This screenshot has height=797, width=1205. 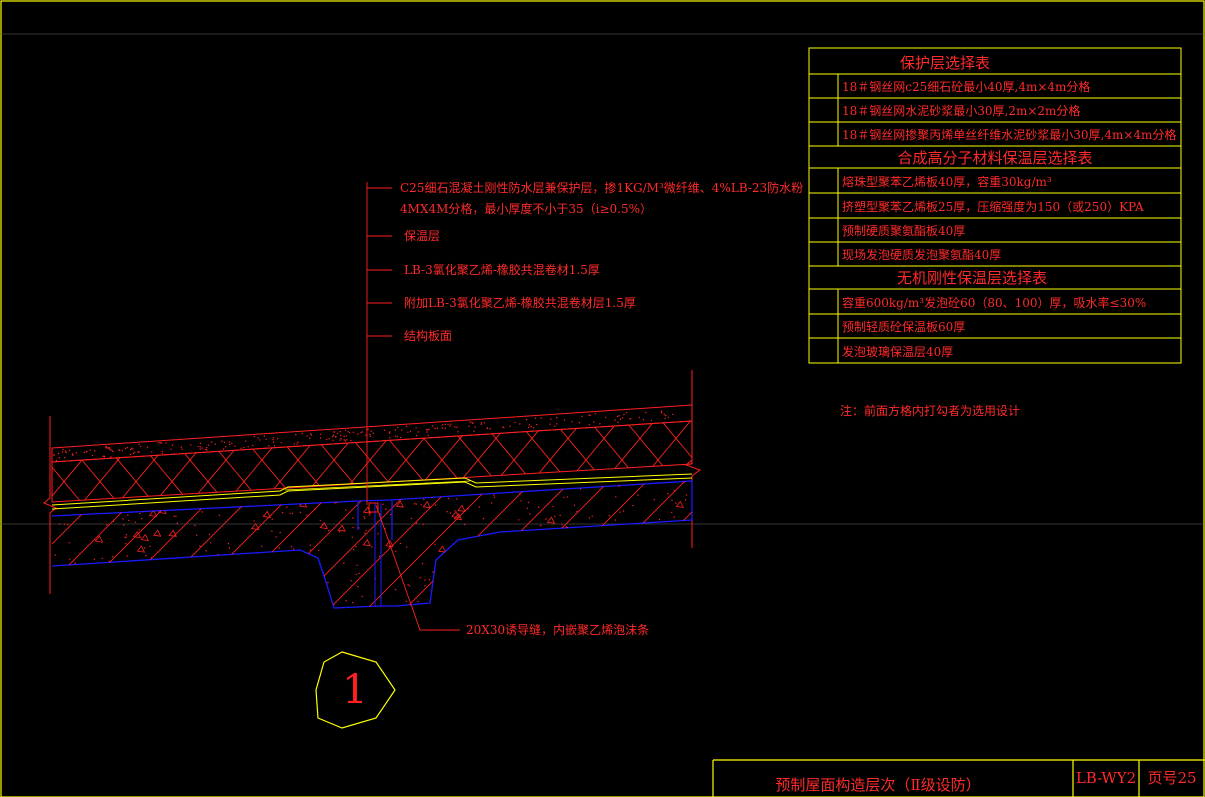 What do you see at coordinates (1009, 134) in the screenshot?
I see `protection-row-3: 18＃钢丝网掺聚丙烯单丝纤维水泥砂浆最小30厚,4m×4m分格` at bounding box center [1009, 134].